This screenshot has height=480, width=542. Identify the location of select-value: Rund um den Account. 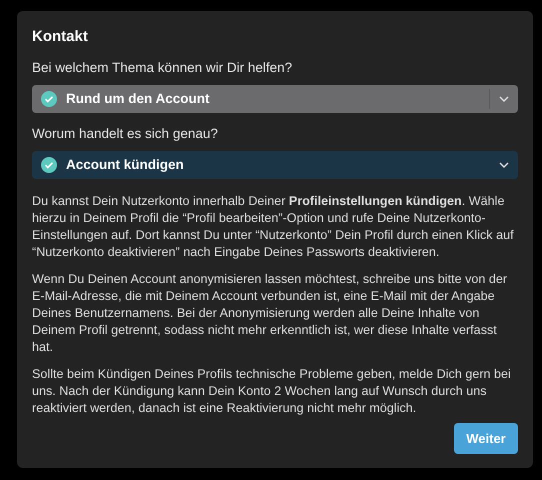
(138, 99).